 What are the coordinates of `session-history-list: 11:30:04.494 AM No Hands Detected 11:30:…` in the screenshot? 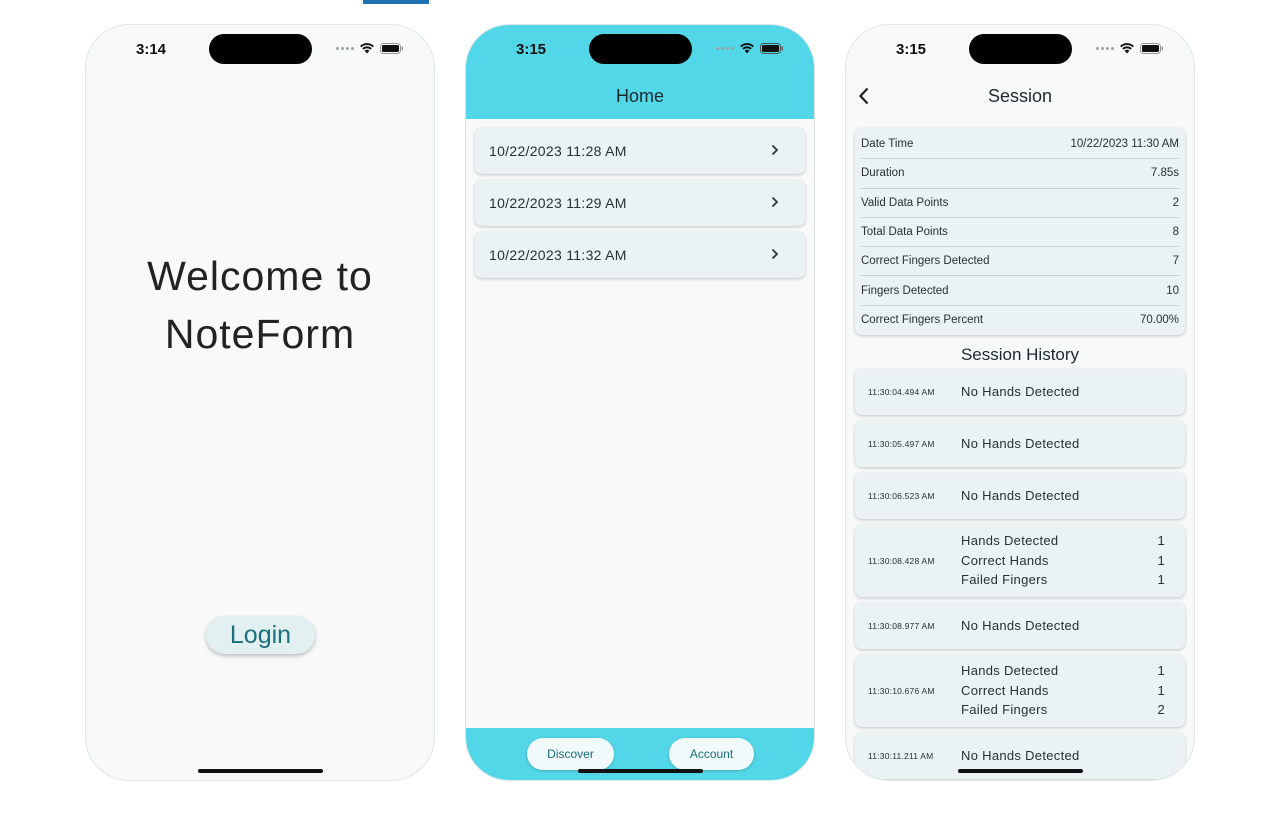 It's located at (1020, 574).